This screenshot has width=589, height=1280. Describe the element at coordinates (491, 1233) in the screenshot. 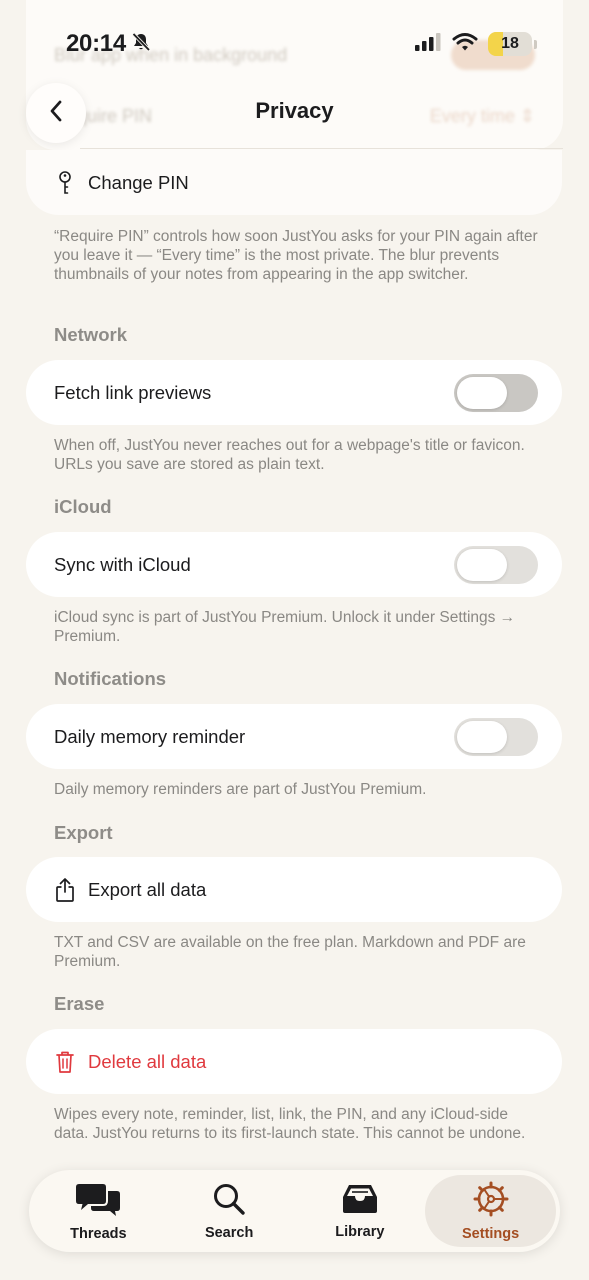

I see `tab-settings-label: Settings` at that location.